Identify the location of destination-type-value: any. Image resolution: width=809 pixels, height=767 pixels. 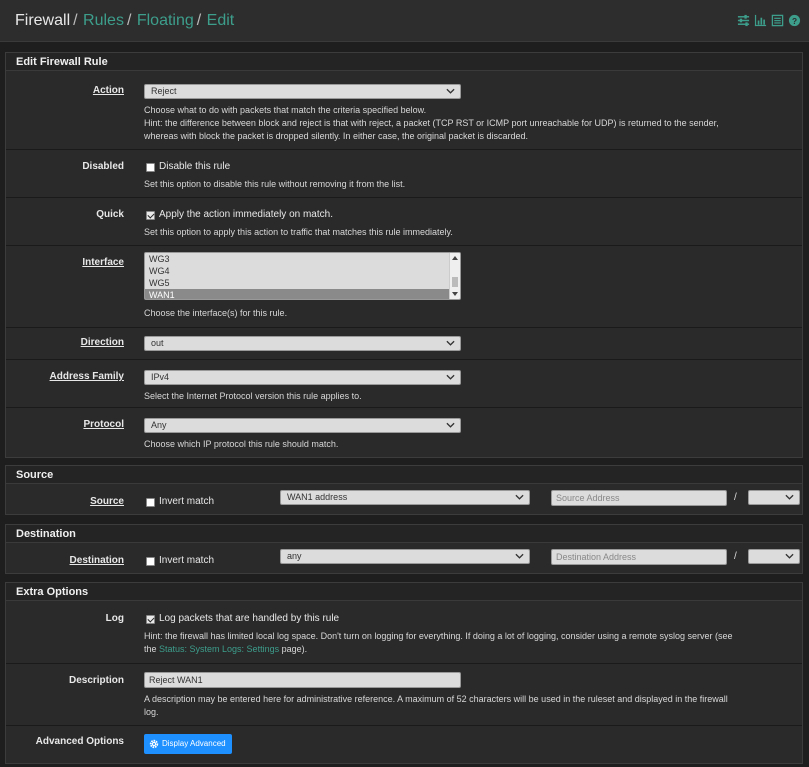
(294, 556).